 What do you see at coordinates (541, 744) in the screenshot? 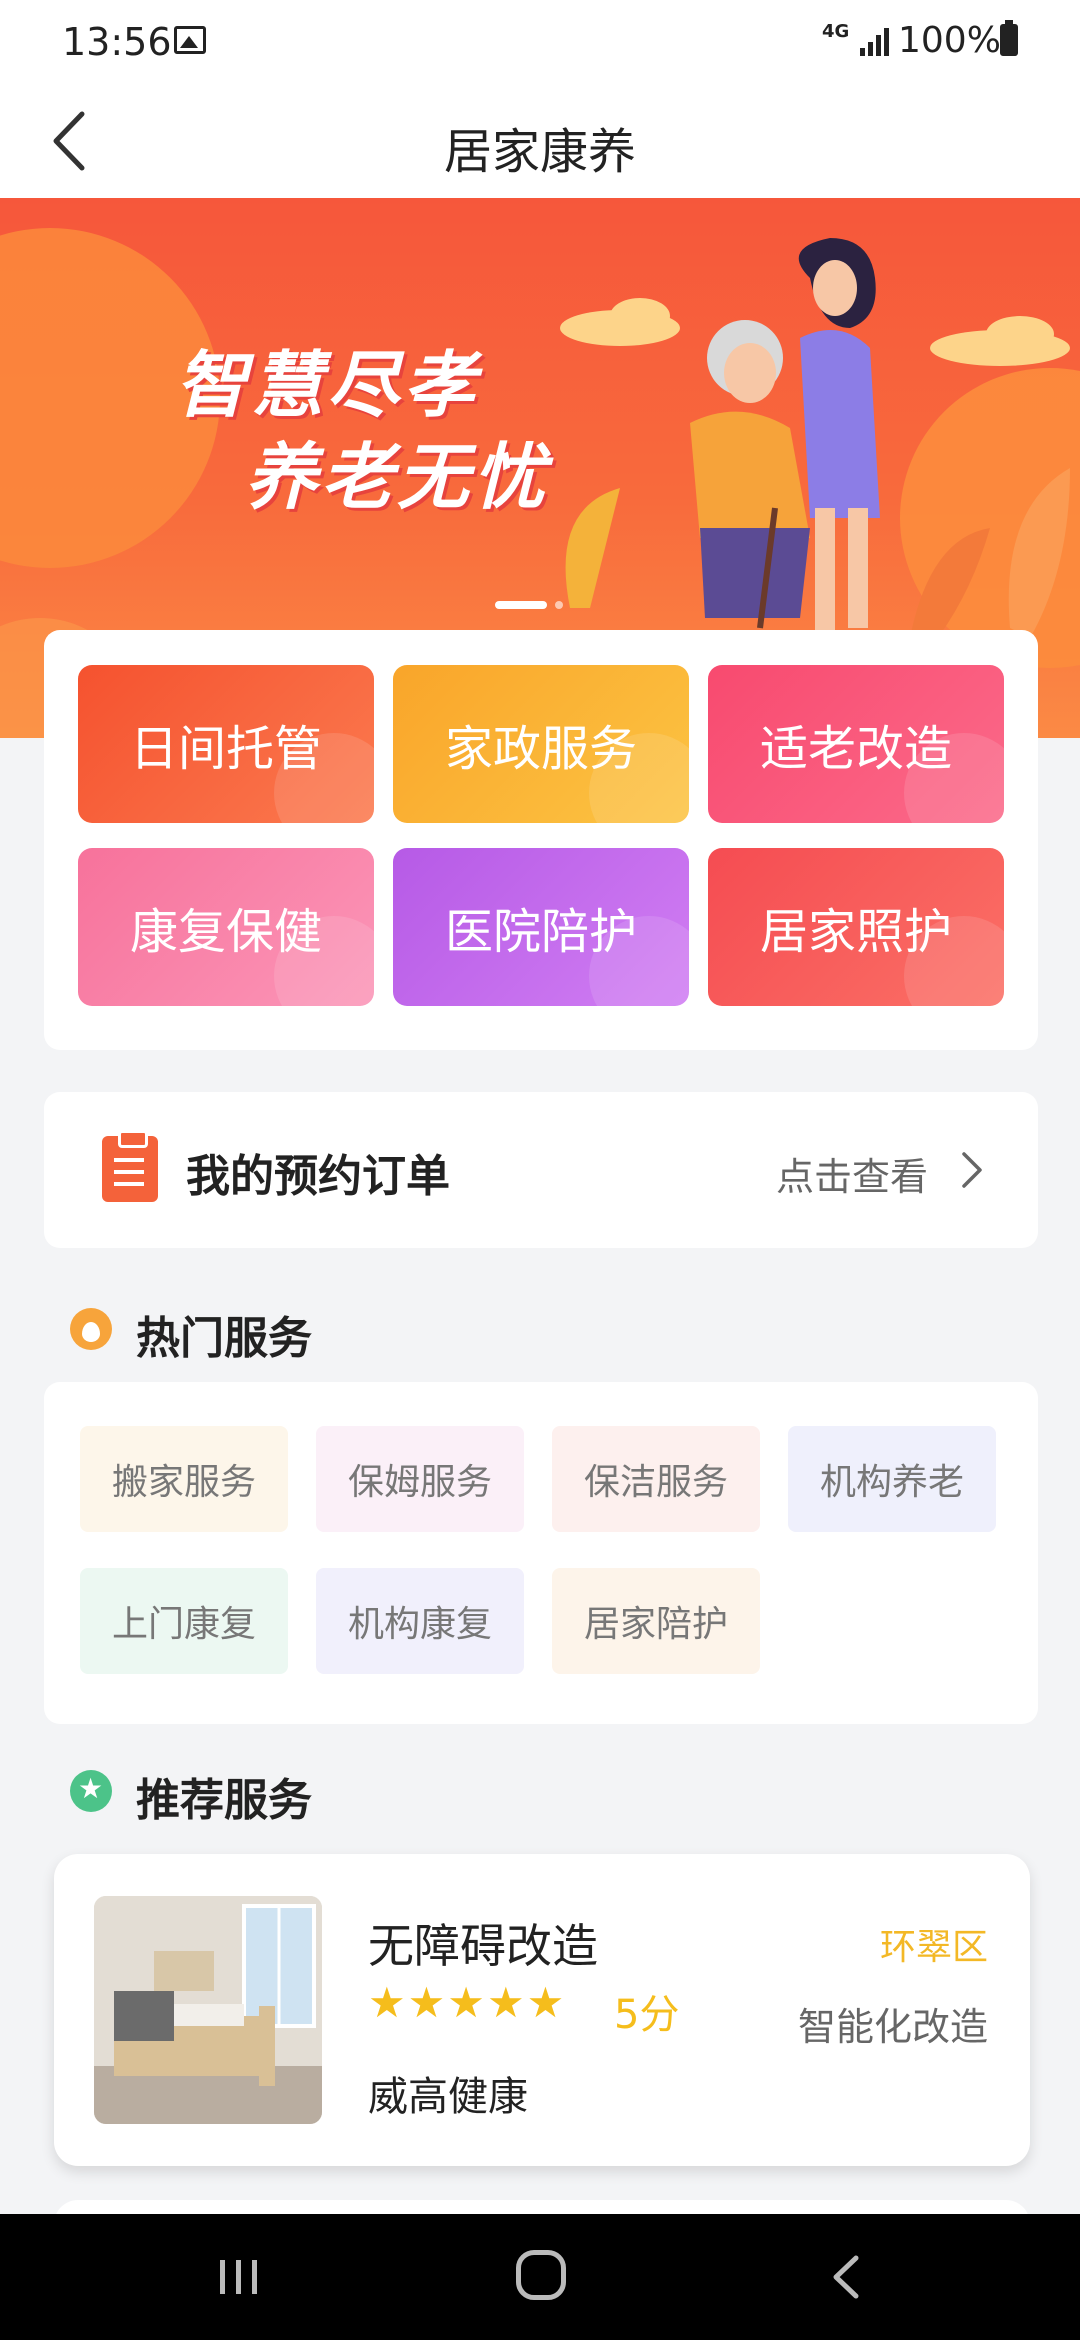
I see `category-housekeeping: 家政服务` at bounding box center [541, 744].